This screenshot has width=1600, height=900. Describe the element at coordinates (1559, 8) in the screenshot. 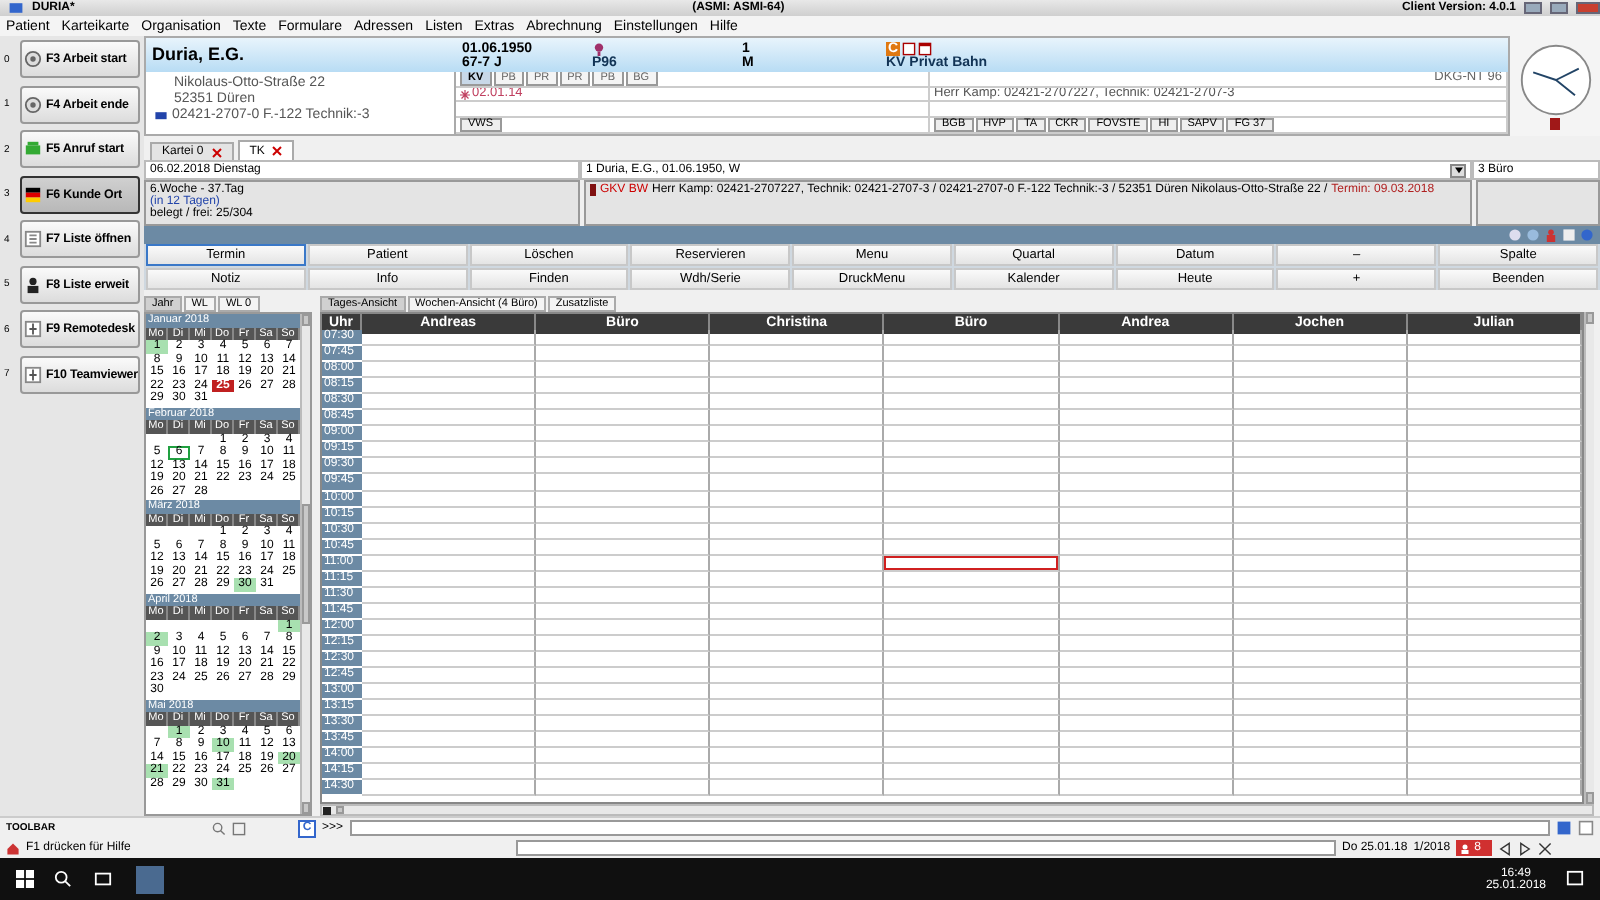

I see `maximize-button` at that location.